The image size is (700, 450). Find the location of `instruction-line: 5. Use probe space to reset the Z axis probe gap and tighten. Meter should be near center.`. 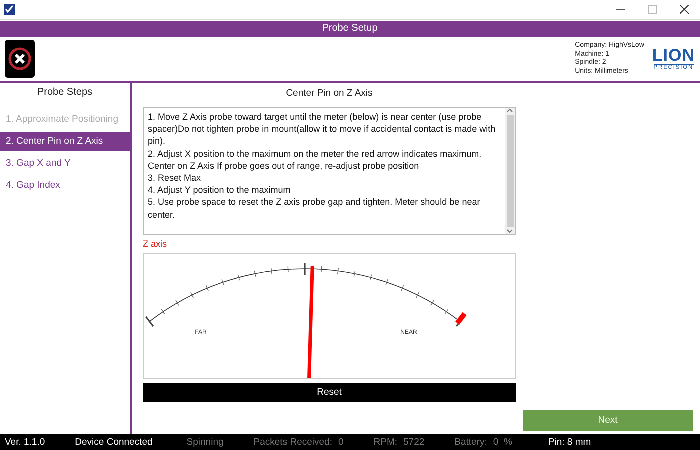

instruction-line: 5. Use probe space to reset the Z axis probe gap and tighten. Meter should be near center. is located at coordinates (315, 208).